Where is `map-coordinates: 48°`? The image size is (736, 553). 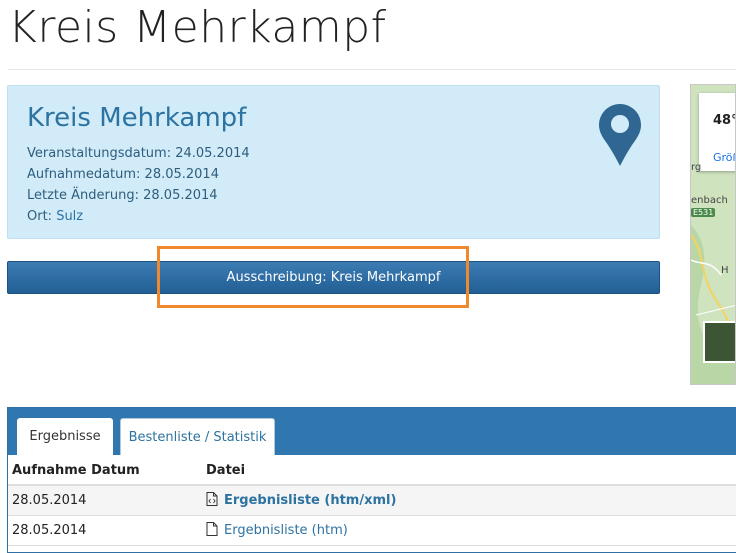 map-coordinates: 48° is located at coordinates (724, 120).